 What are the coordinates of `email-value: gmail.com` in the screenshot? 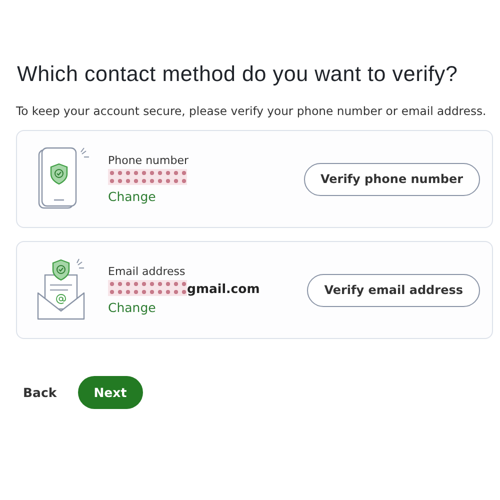 It's located at (223, 288).